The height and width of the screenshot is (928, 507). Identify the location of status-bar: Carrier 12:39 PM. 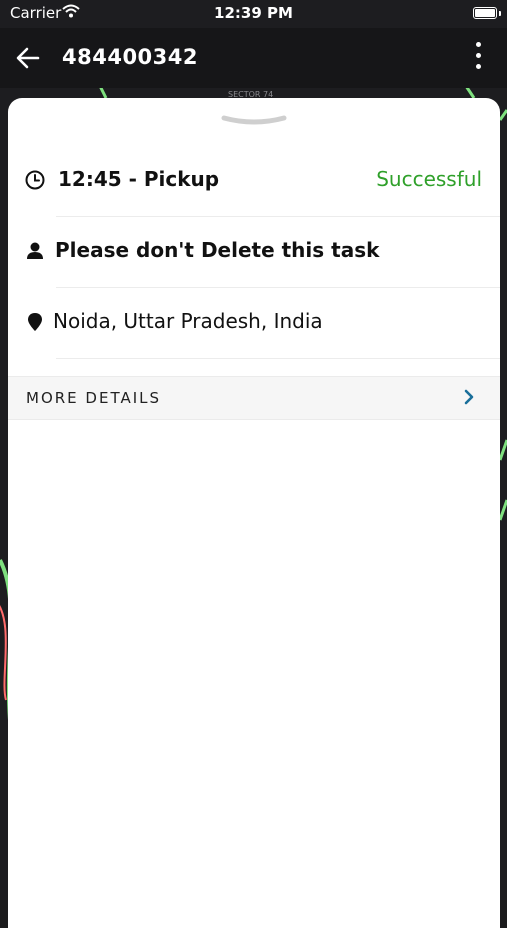
(253, 14).